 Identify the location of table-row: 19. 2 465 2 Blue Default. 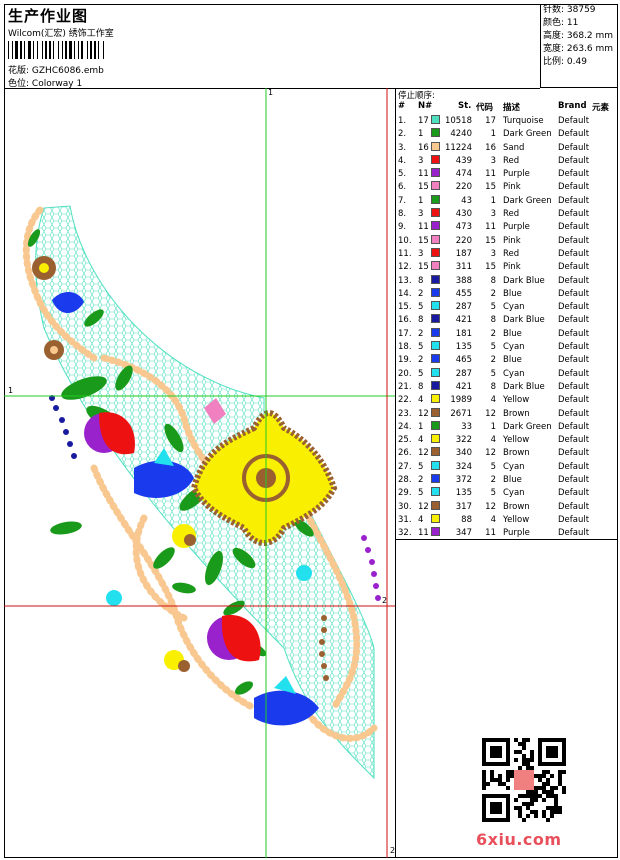
(507, 360).